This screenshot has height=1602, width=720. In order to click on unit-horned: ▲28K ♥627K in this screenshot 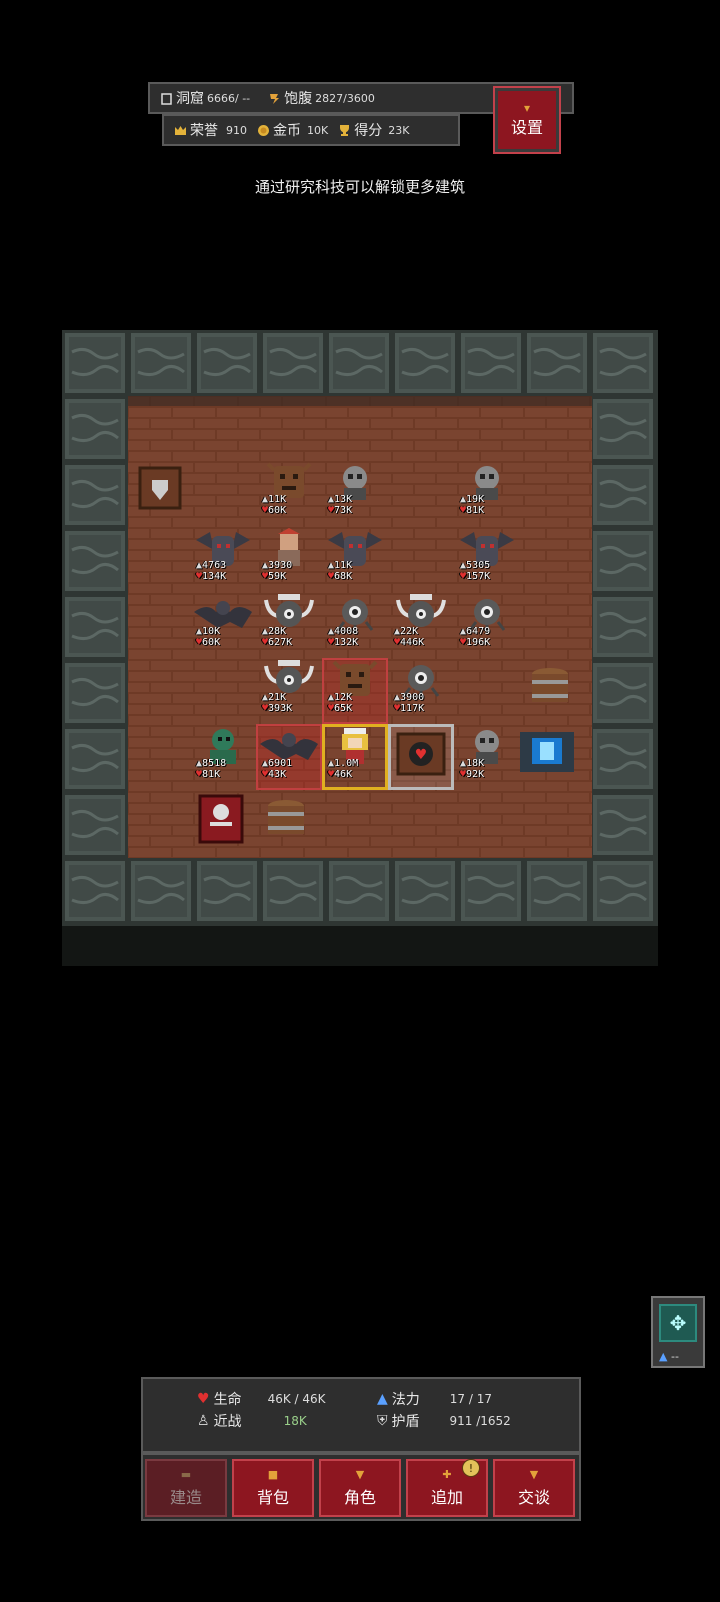, I will do `click(289, 625)`.